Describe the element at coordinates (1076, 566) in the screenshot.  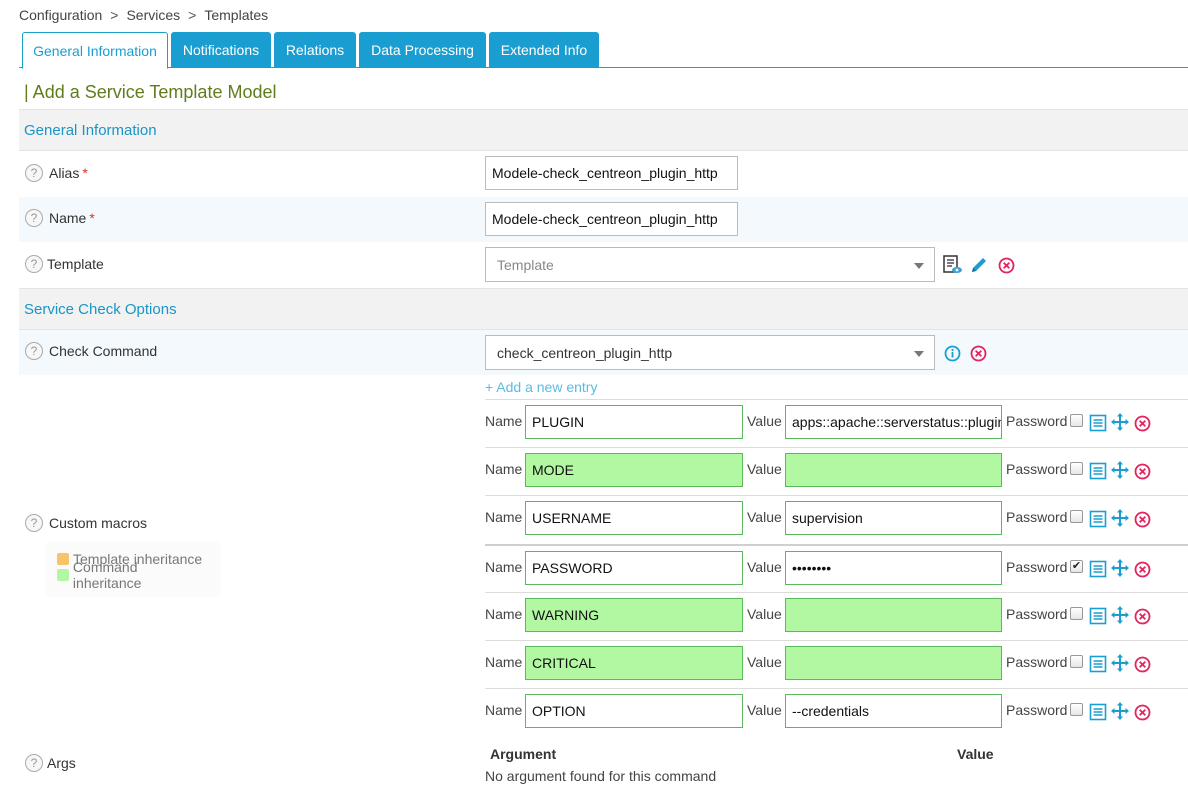
I see `password-checkbox: ✔` at that location.